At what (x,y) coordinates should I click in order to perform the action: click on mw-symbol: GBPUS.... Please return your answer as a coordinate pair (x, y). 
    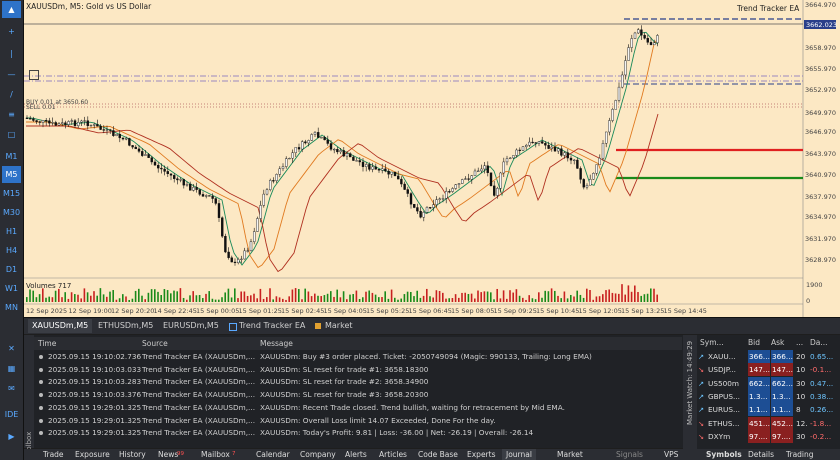
    Looking at the image, I should click on (724, 396).